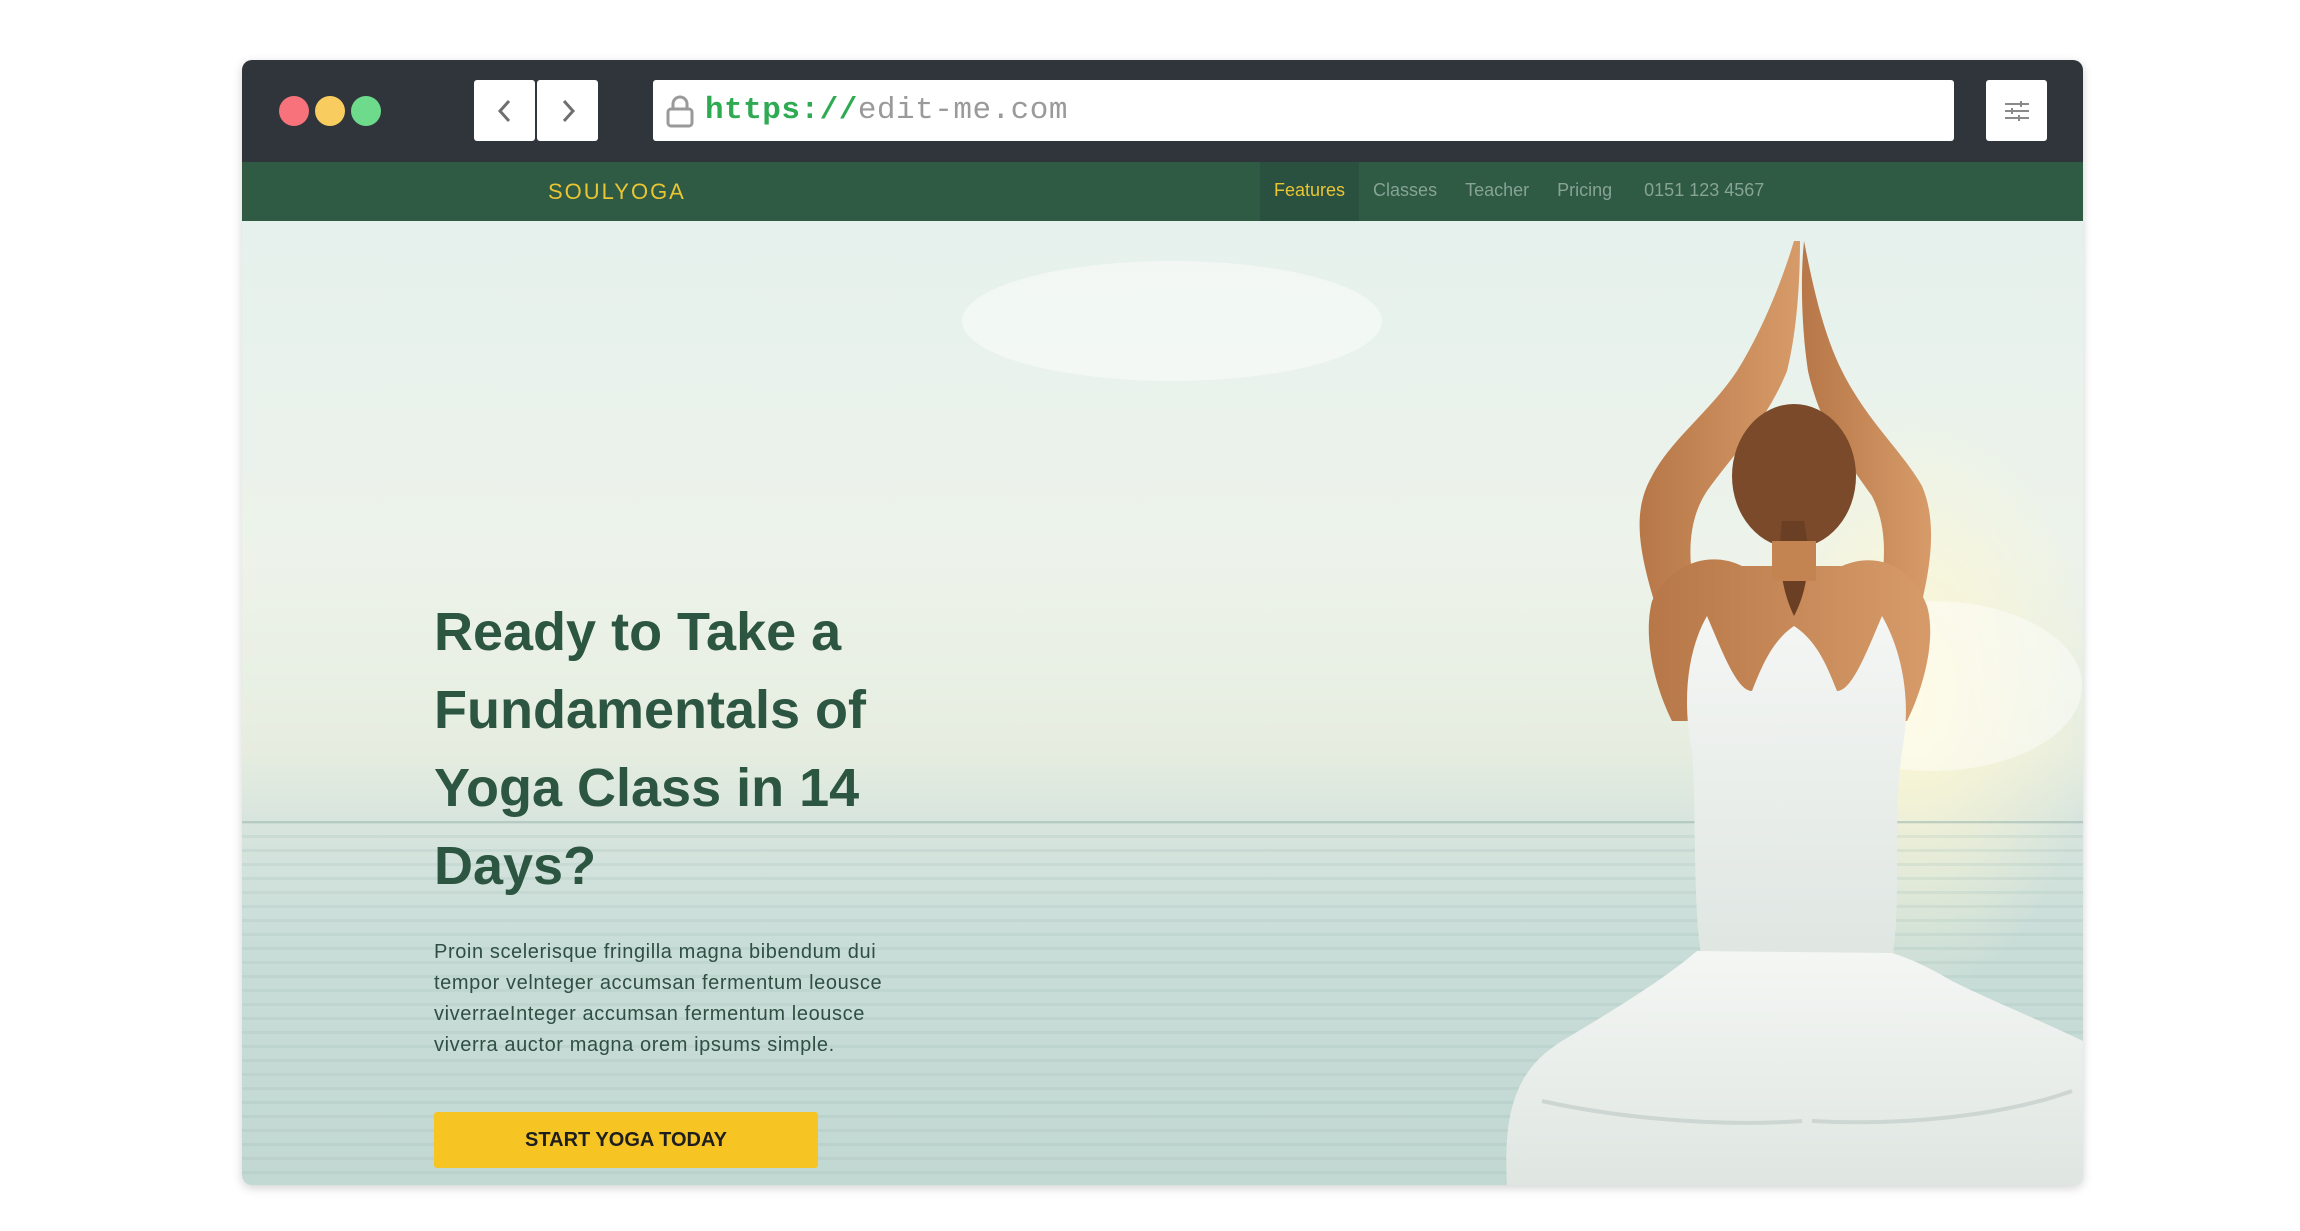 The image size is (2300, 1231). I want to click on nav-item-teacher: Teacher, so click(1497, 191).